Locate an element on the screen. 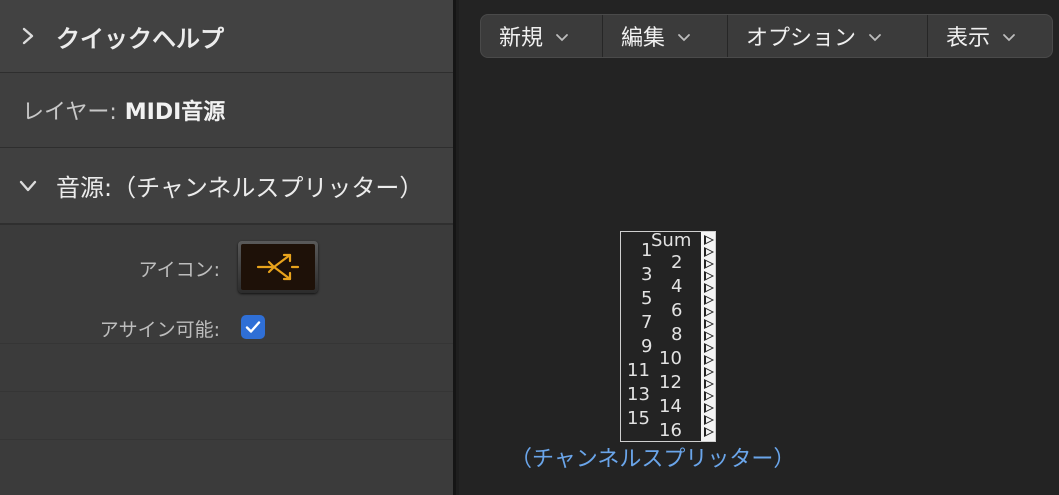 Image resolution: width=1059 pixels, height=495 pixels. port-number-even: 2 is located at coordinates (677, 262).